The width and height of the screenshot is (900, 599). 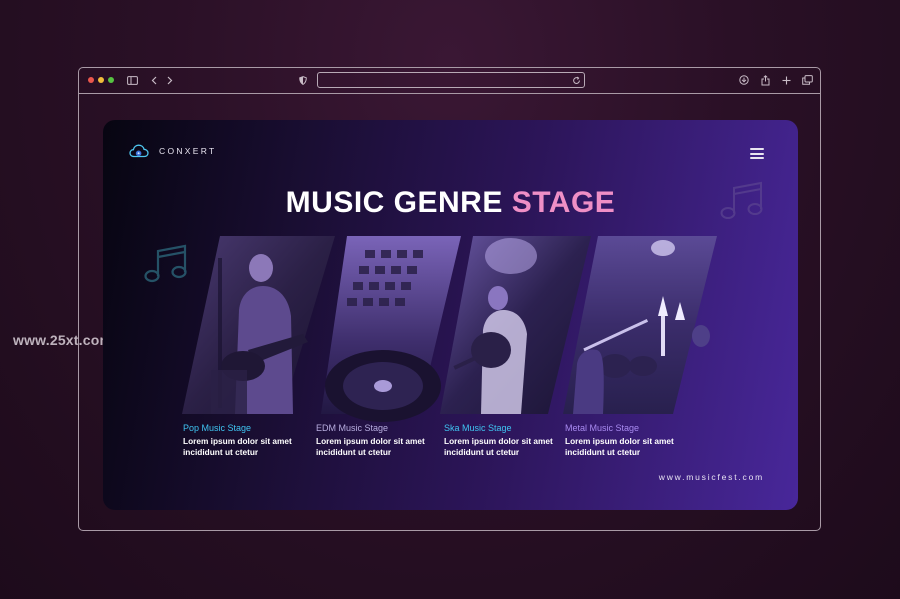 I want to click on browser-toolbar, so click(x=449, y=81).